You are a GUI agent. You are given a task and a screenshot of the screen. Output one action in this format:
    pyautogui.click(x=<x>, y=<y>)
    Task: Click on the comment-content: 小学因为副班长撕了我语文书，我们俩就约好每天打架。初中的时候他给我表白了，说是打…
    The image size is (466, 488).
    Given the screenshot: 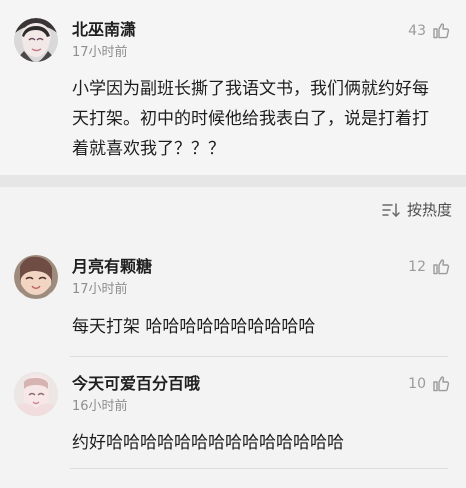 What is the action you would take?
    pyautogui.click(x=250, y=119)
    